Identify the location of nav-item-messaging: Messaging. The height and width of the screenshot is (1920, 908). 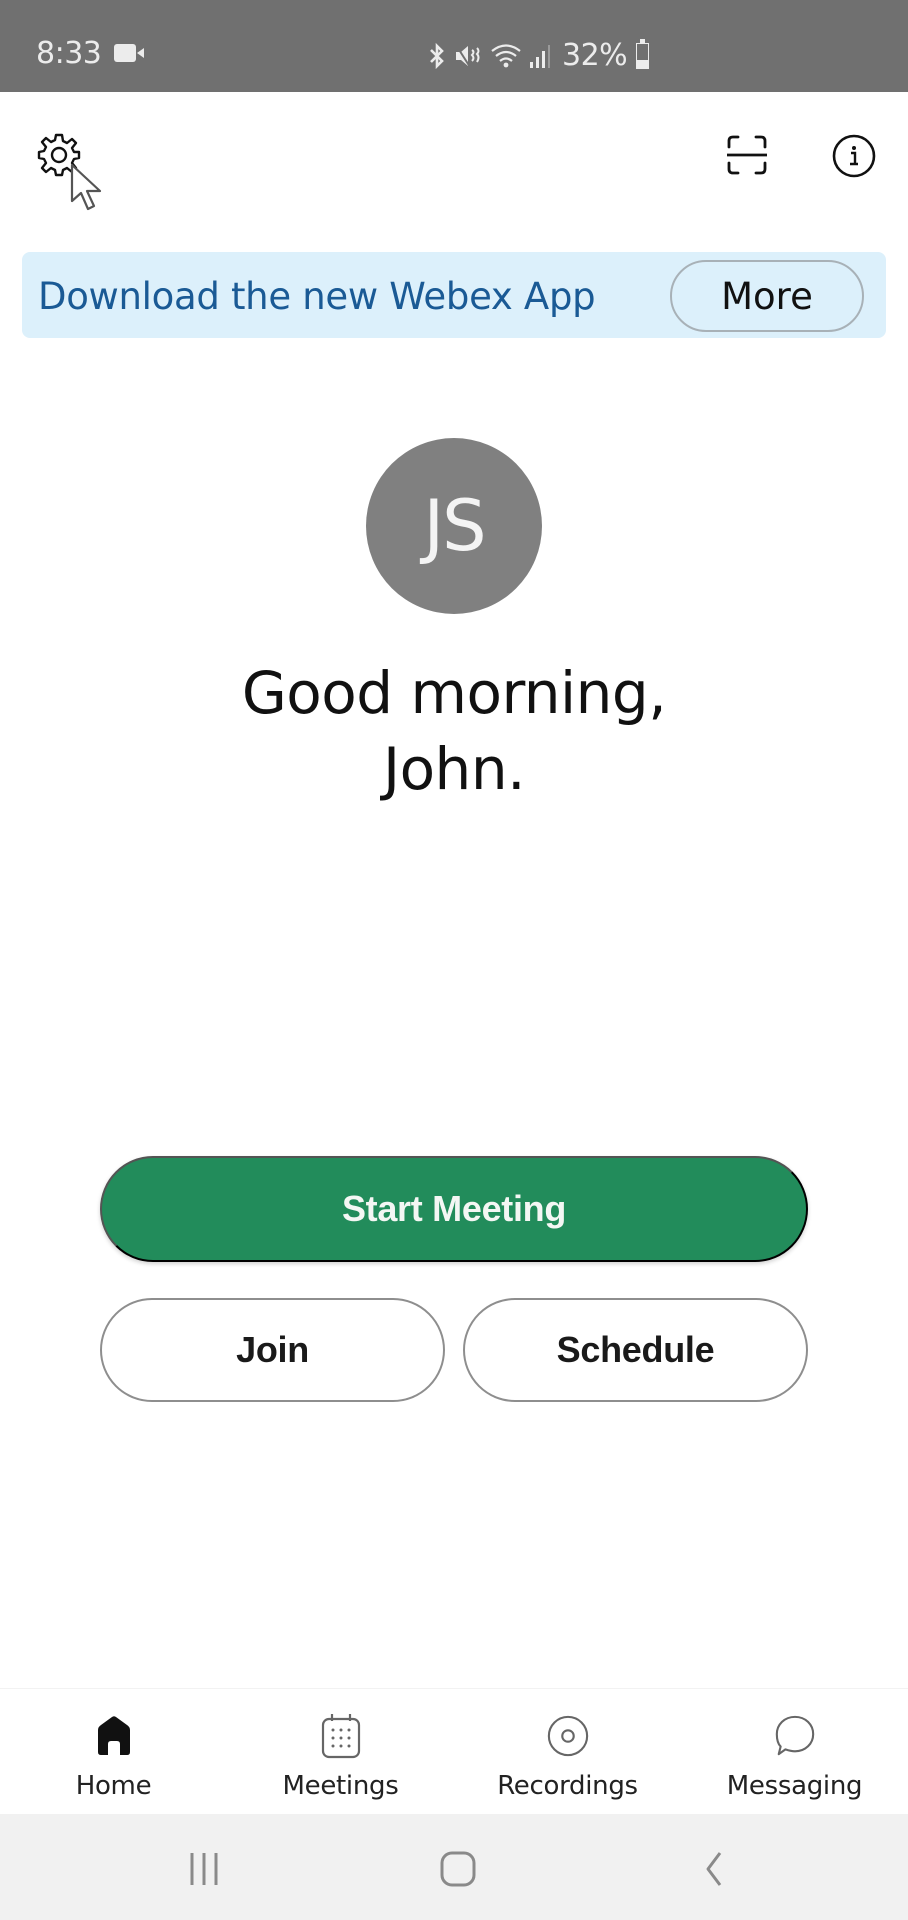
(794, 1751).